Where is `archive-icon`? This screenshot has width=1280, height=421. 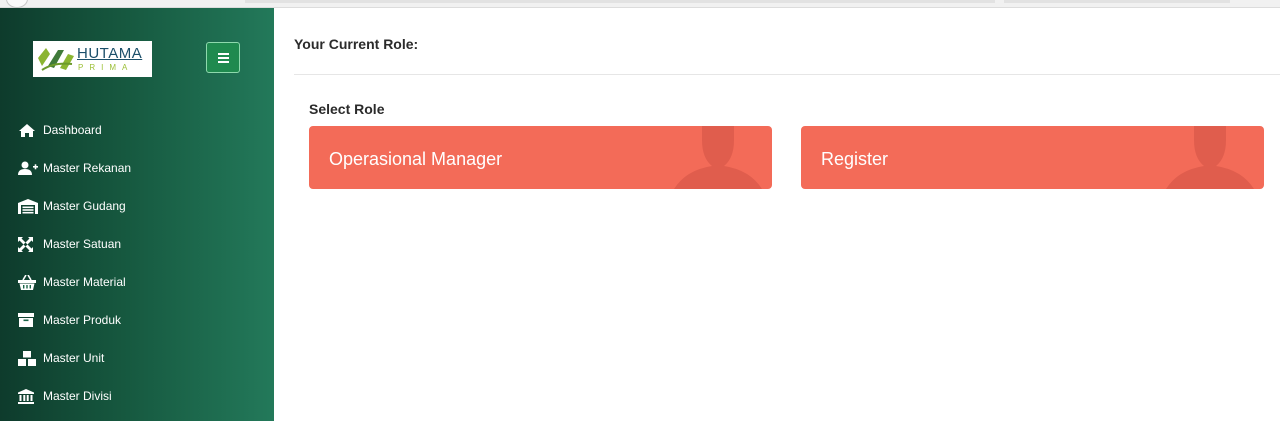 archive-icon is located at coordinates (28, 320).